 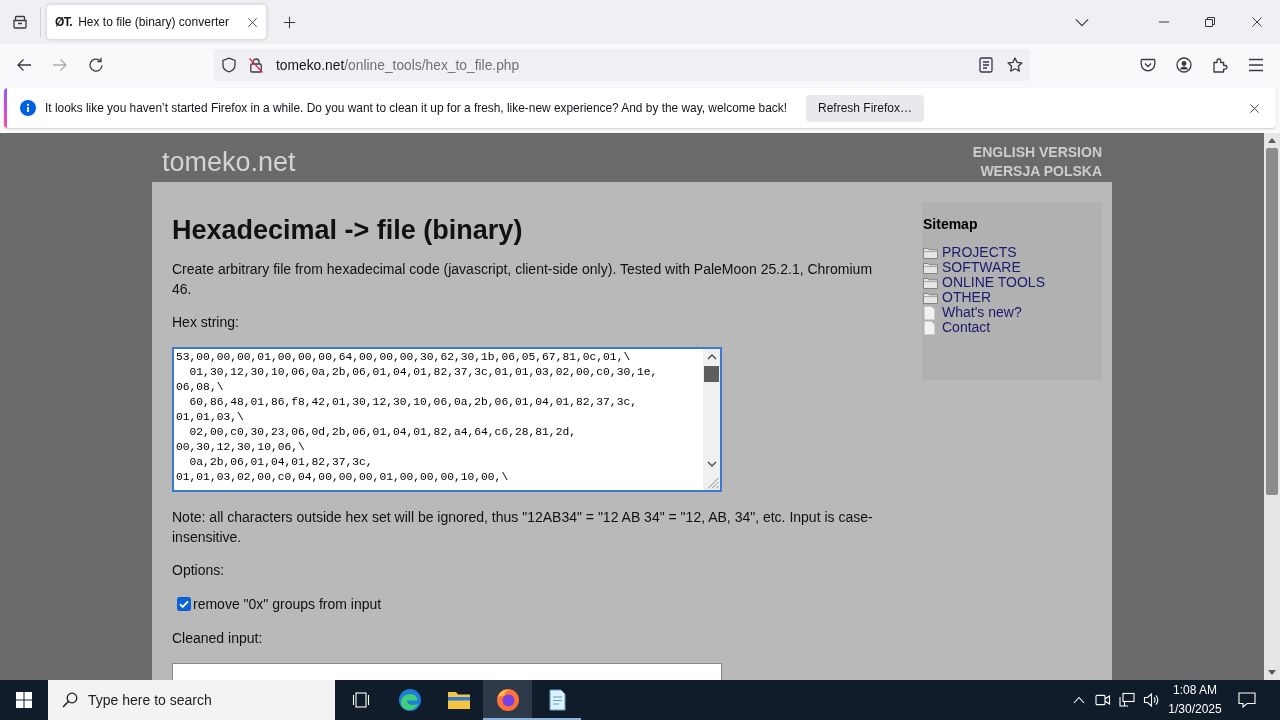 I want to click on resize-grip-icon, so click(x=713, y=483).